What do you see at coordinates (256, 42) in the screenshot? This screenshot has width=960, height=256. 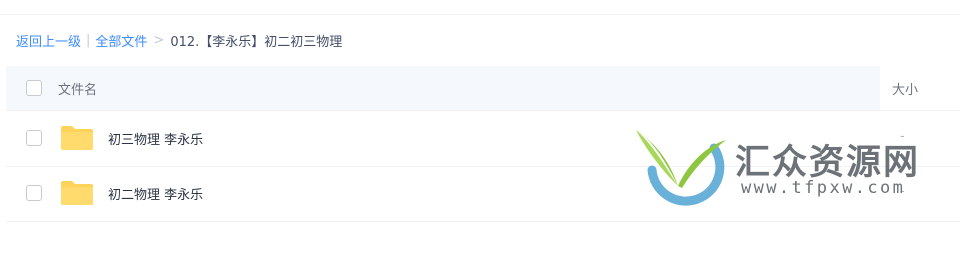 I see `current-folder-label: 012.【李永乐】初二初三物理` at bounding box center [256, 42].